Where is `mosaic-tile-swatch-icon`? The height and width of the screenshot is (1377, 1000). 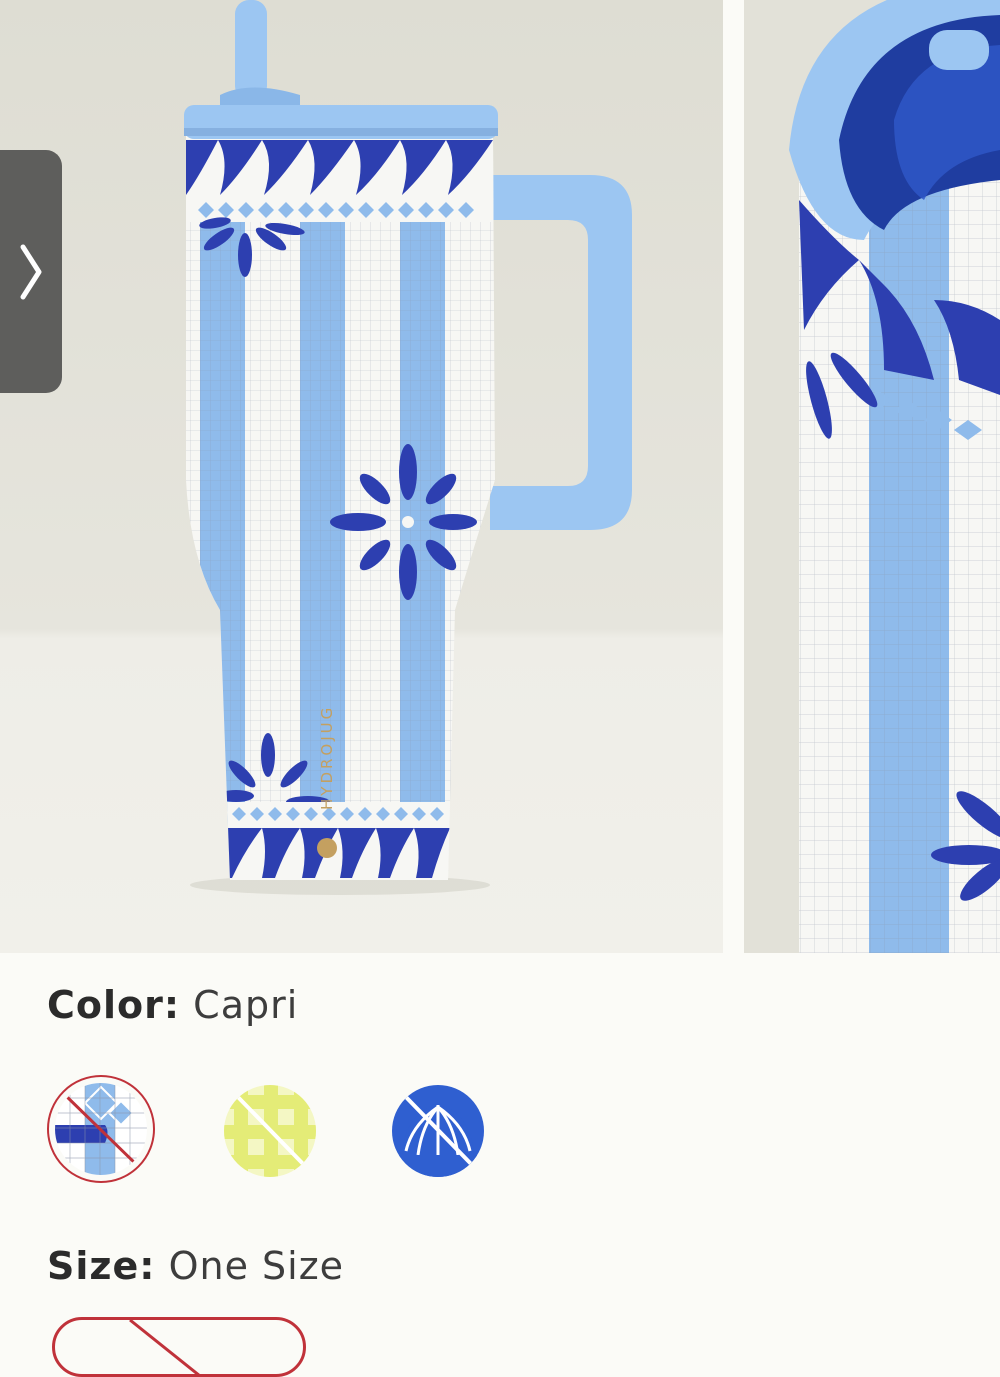 mosaic-tile-swatch-icon is located at coordinates (101, 1129).